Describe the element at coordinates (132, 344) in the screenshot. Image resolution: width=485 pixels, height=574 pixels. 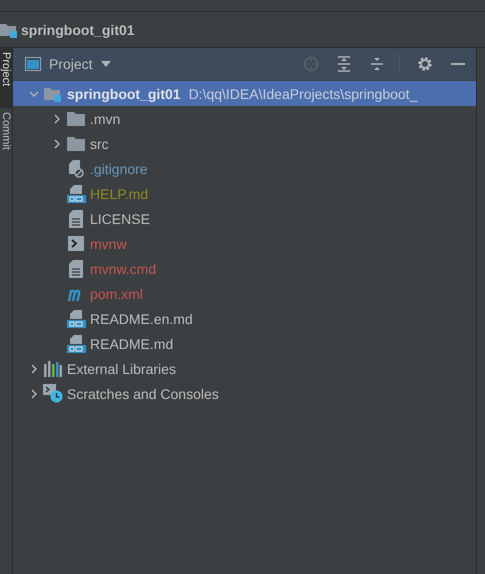
I see `item-label: README.md` at that location.